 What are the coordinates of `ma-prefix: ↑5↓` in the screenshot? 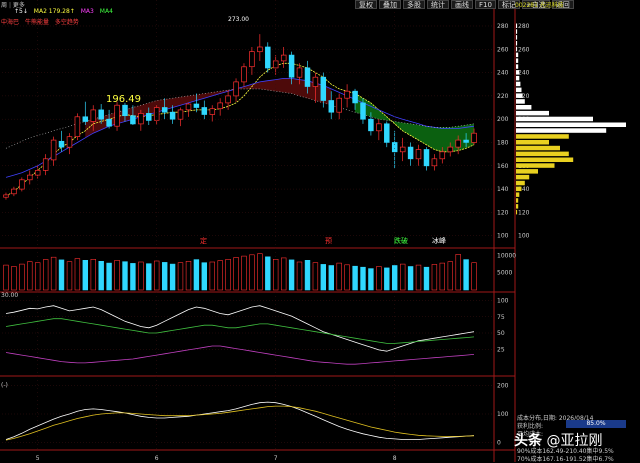 It's located at (21, 11).